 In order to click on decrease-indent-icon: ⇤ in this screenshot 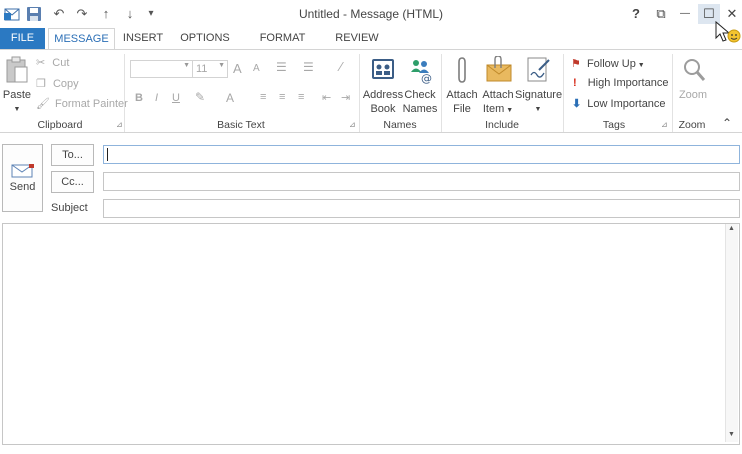, I will do `click(326, 97)`.